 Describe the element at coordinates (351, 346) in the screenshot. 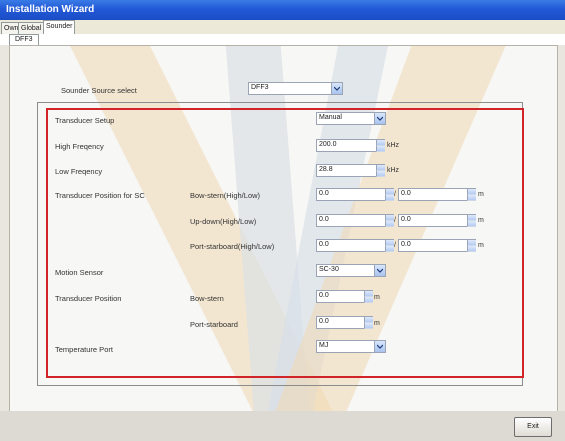

I see `temperature-port-select: MJ` at that location.